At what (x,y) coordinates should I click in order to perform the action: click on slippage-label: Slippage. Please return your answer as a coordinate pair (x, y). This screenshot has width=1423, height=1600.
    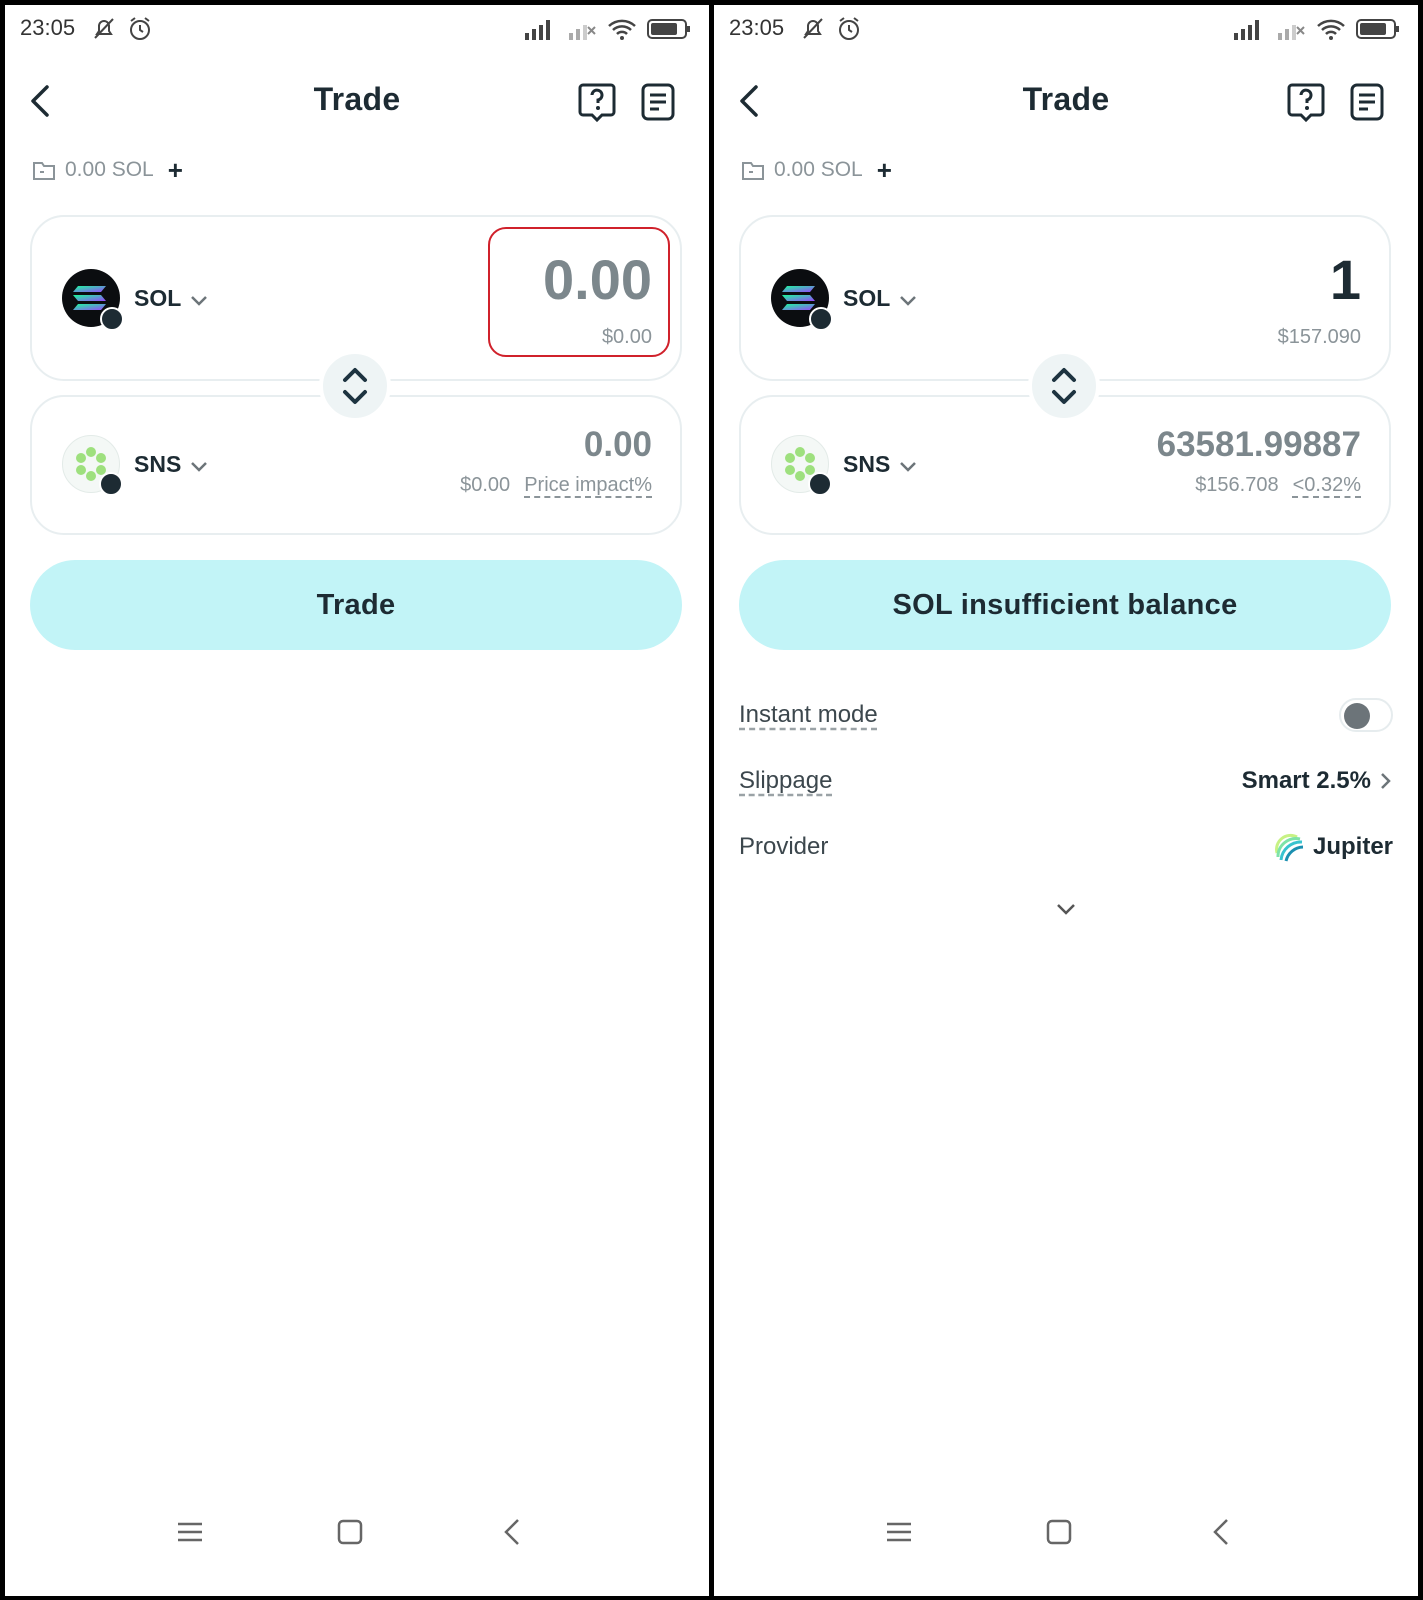
    Looking at the image, I should click on (785, 781).